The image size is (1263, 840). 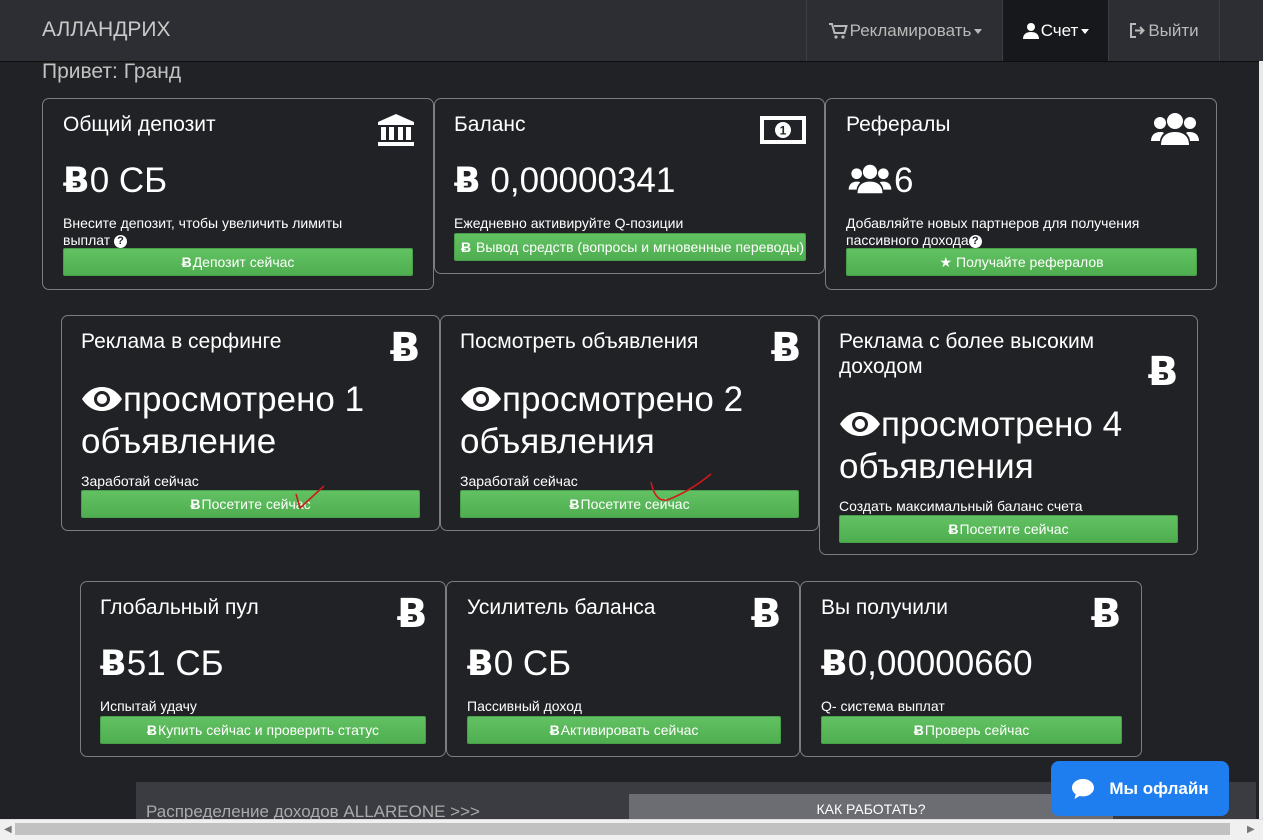 I want to click on global-pool-value: Ƀ51 СБ, so click(x=162, y=664).